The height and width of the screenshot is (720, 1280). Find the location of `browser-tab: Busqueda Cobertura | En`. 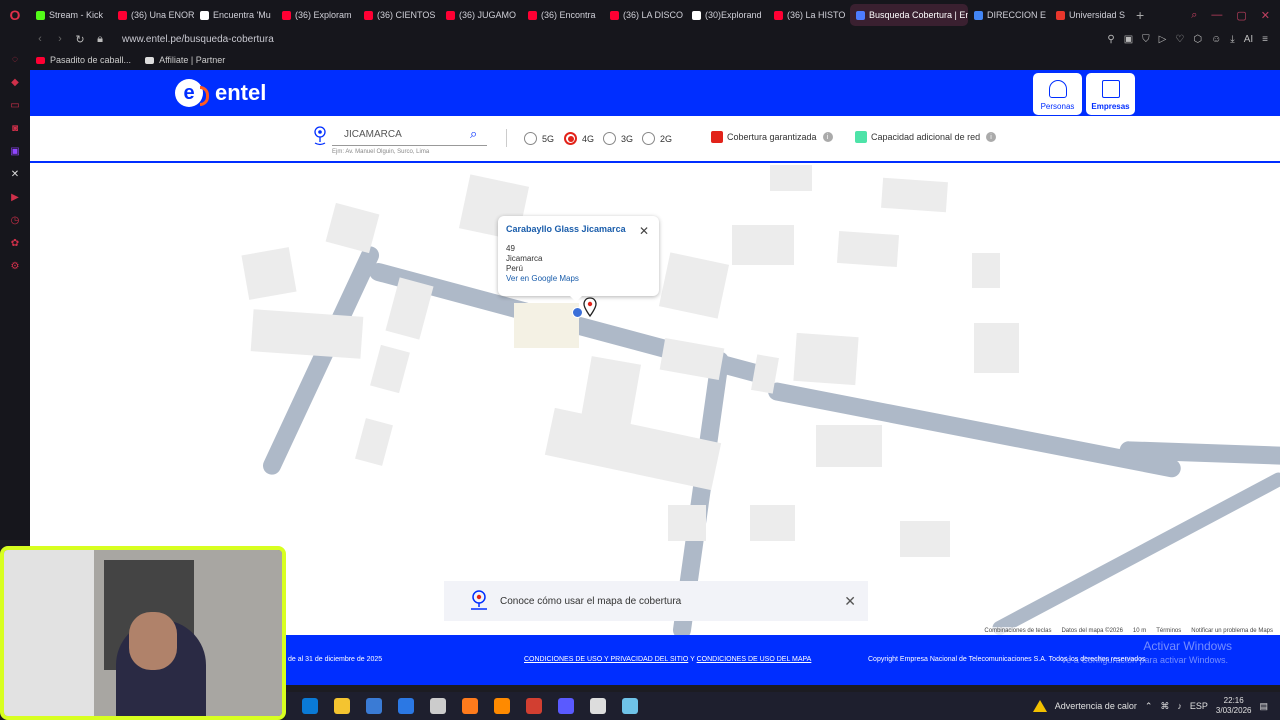

browser-tab: Busqueda Cobertura | En is located at coordinates (909, 15).